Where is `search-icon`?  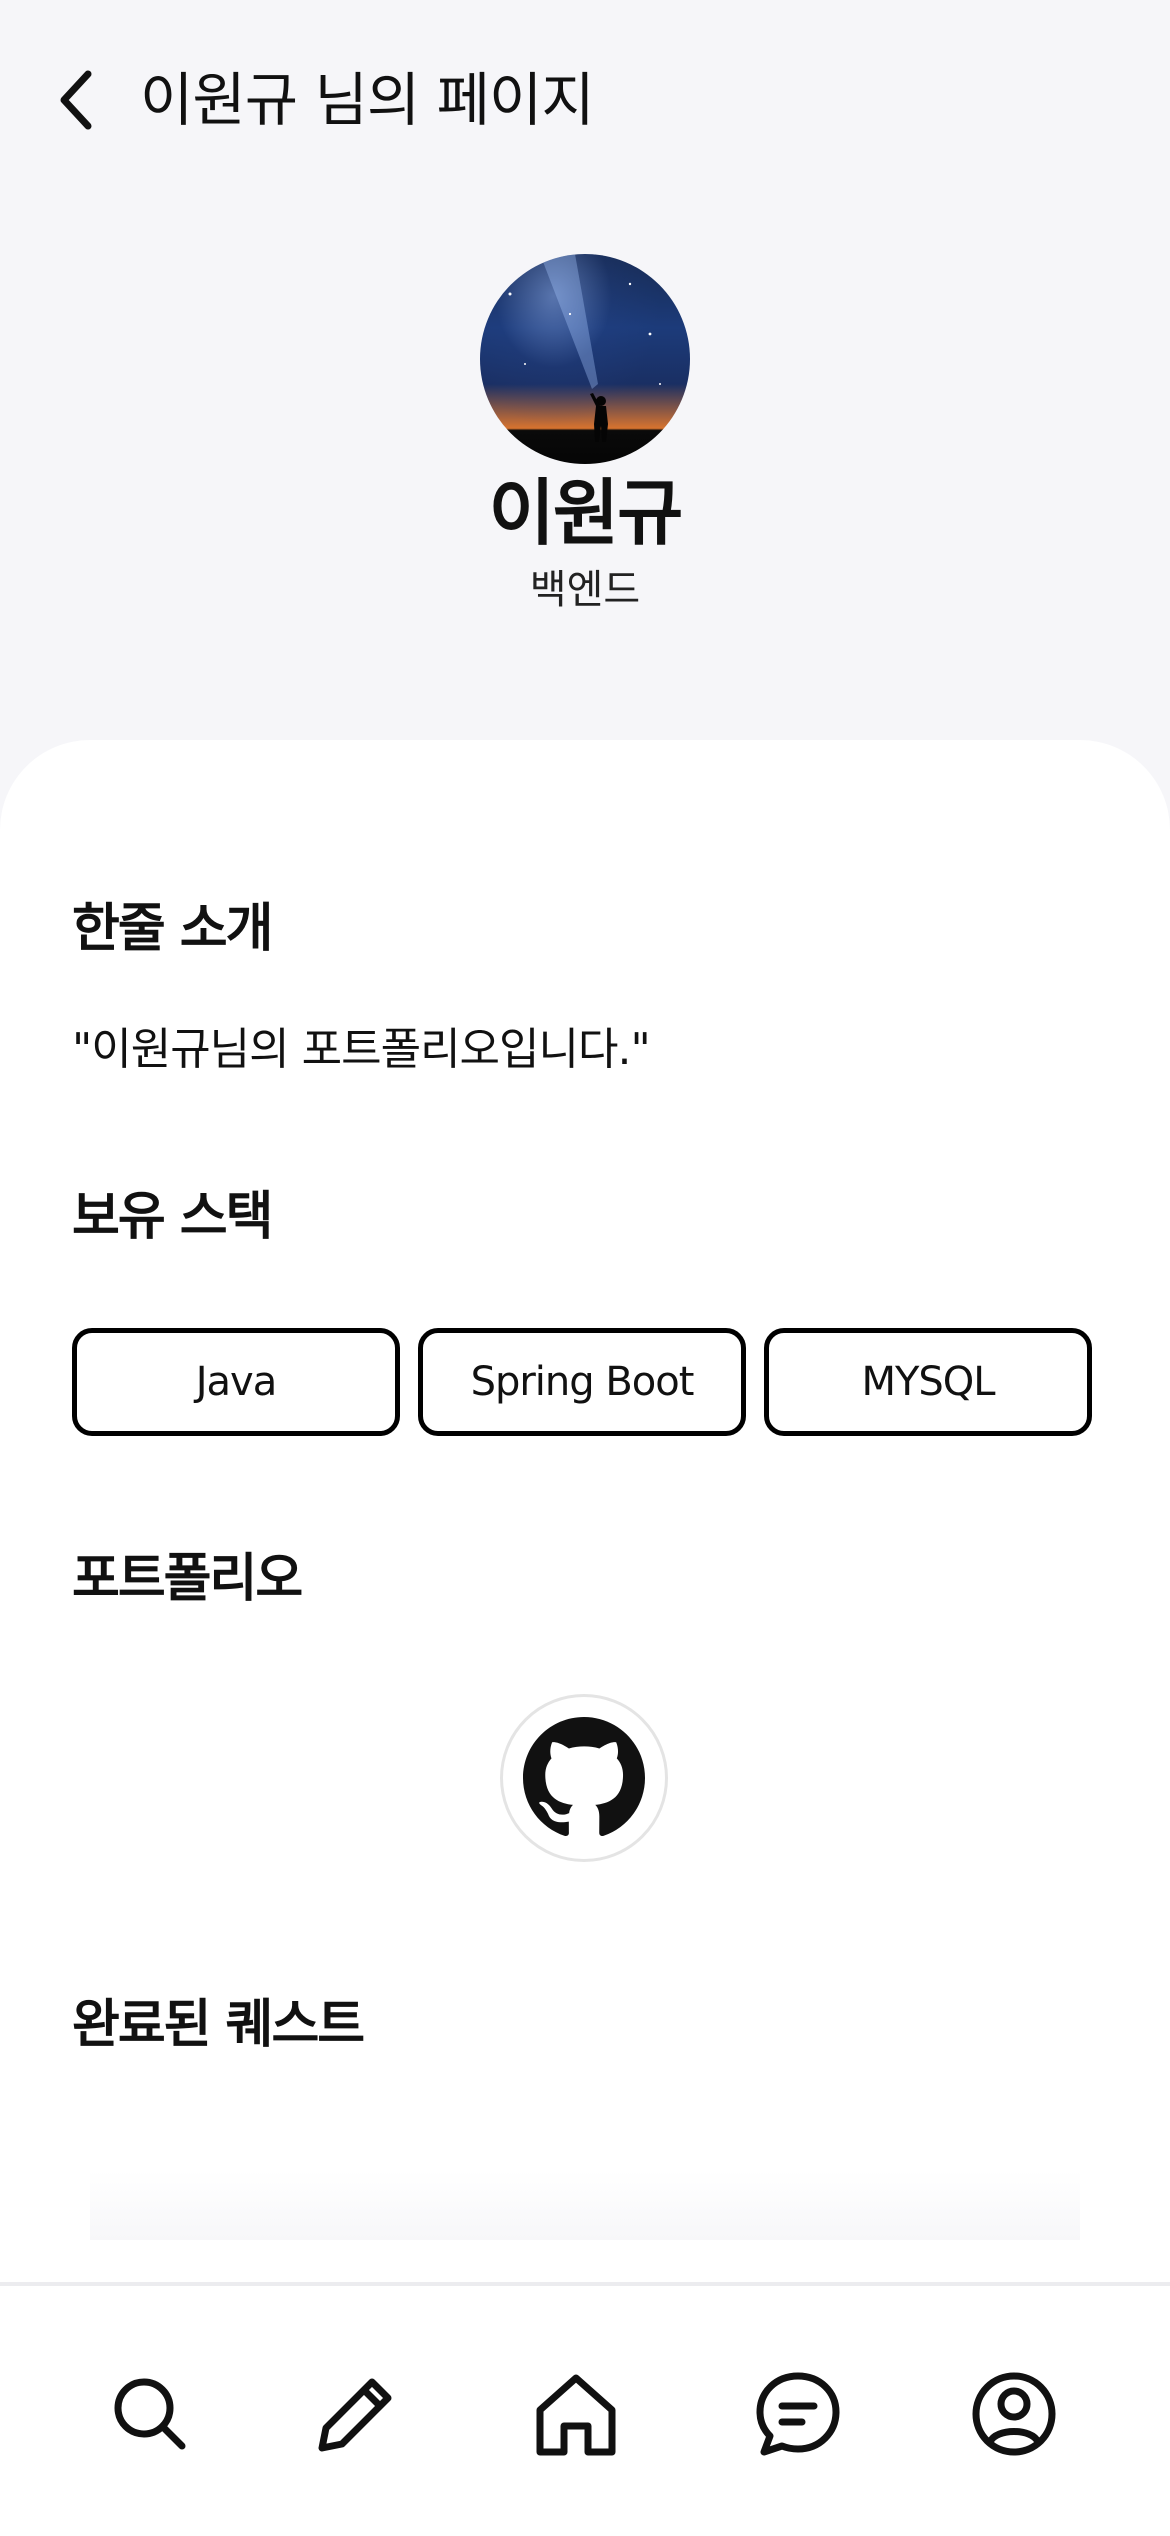
search-icon is located at coordinates (150, 2414).